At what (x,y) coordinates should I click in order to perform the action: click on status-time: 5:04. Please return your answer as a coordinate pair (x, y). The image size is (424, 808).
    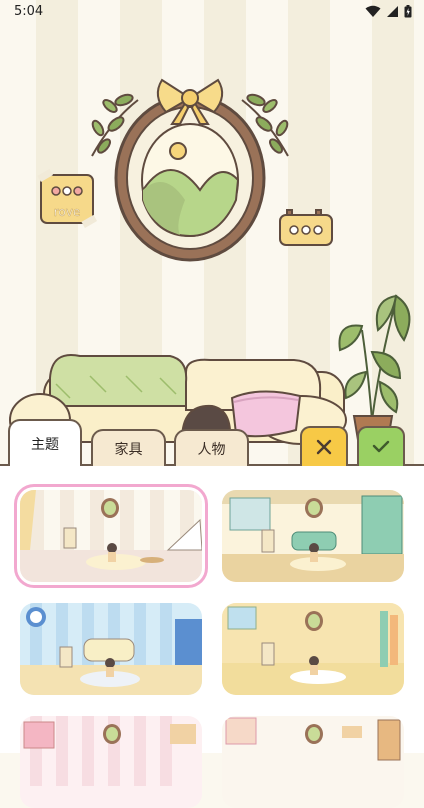
    Looking at the image, I should click on (29, 11).